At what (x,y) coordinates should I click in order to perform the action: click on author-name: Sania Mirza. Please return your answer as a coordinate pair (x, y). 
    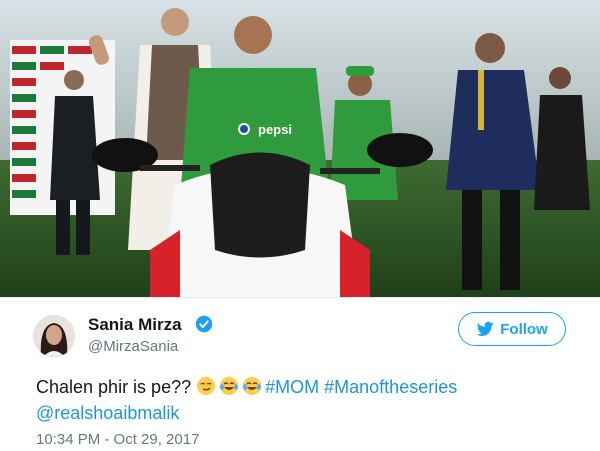
    Looking at the image, I should click on (135, 325).